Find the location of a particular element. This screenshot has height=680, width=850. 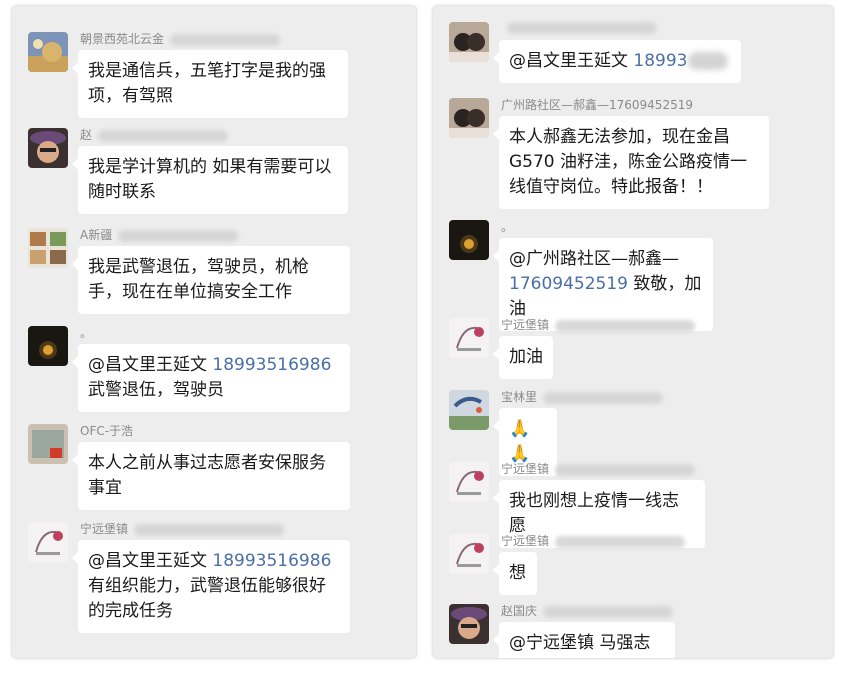

message-bubble: 本人之前从事过志愿者安保服务事宜 is located at coordinates (211, 476).